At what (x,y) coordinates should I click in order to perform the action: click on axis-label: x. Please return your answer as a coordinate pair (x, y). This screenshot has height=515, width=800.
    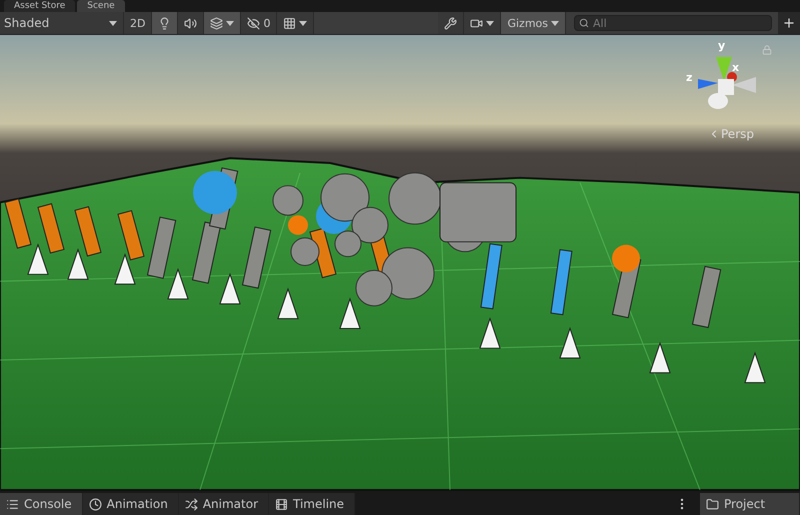
    Looking at the image, I should click on (736, 67).